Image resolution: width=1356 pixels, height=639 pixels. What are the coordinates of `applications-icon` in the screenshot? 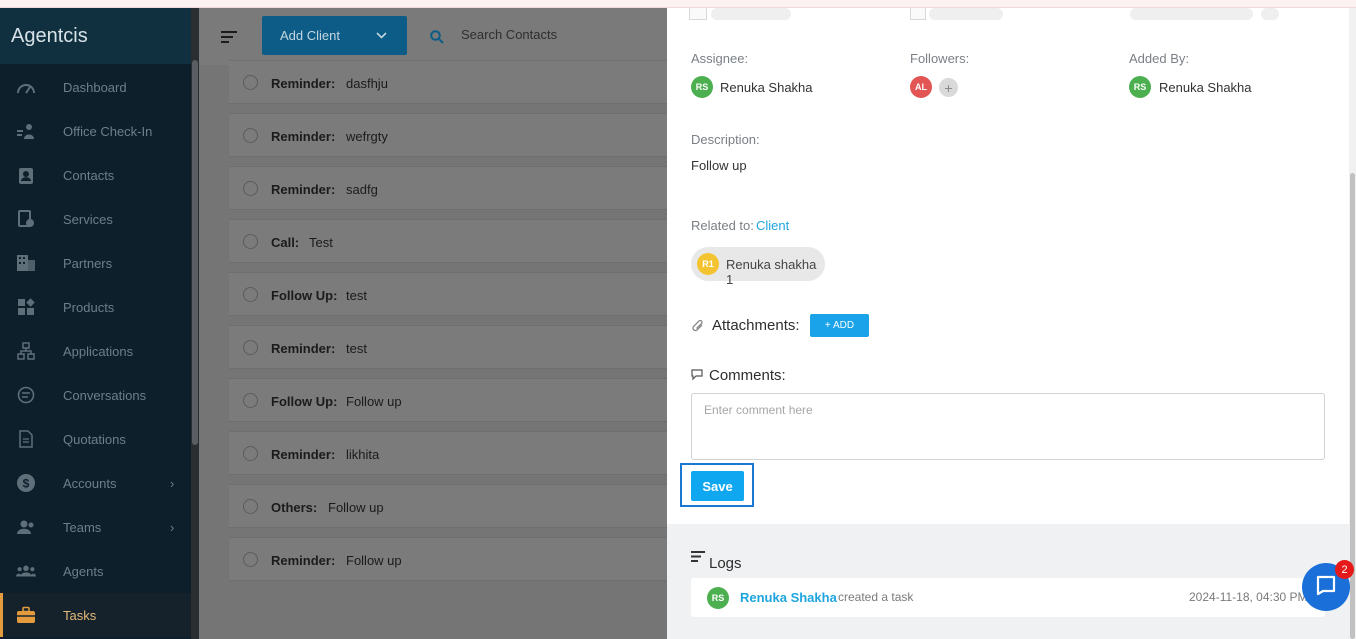 It's located at (26, 351).